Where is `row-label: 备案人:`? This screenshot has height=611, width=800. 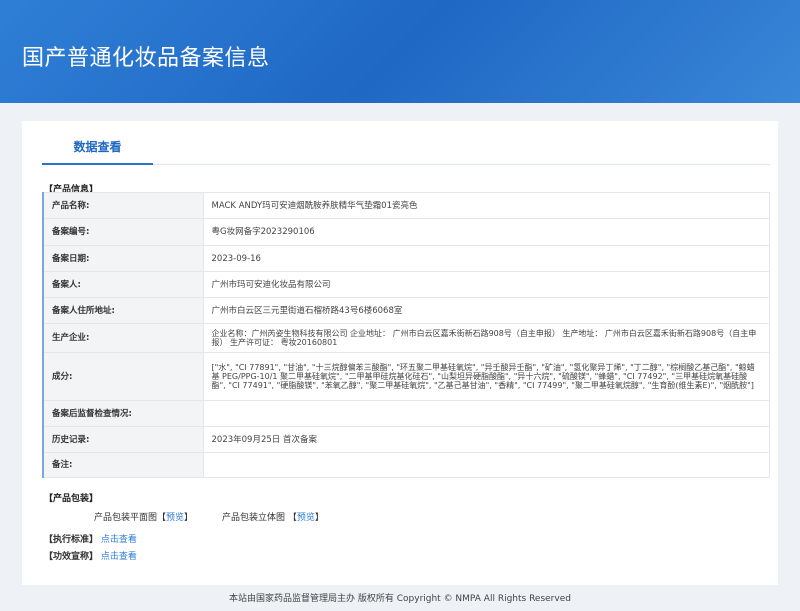 row-label: 备案人: is located at coordinates (123, 284).